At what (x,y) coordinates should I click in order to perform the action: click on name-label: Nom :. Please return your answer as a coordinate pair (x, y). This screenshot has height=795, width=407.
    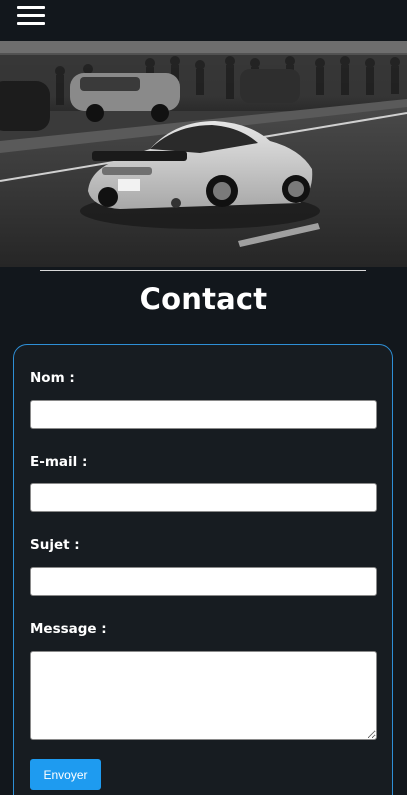
    Looking at the image, I should click on (52, 378).